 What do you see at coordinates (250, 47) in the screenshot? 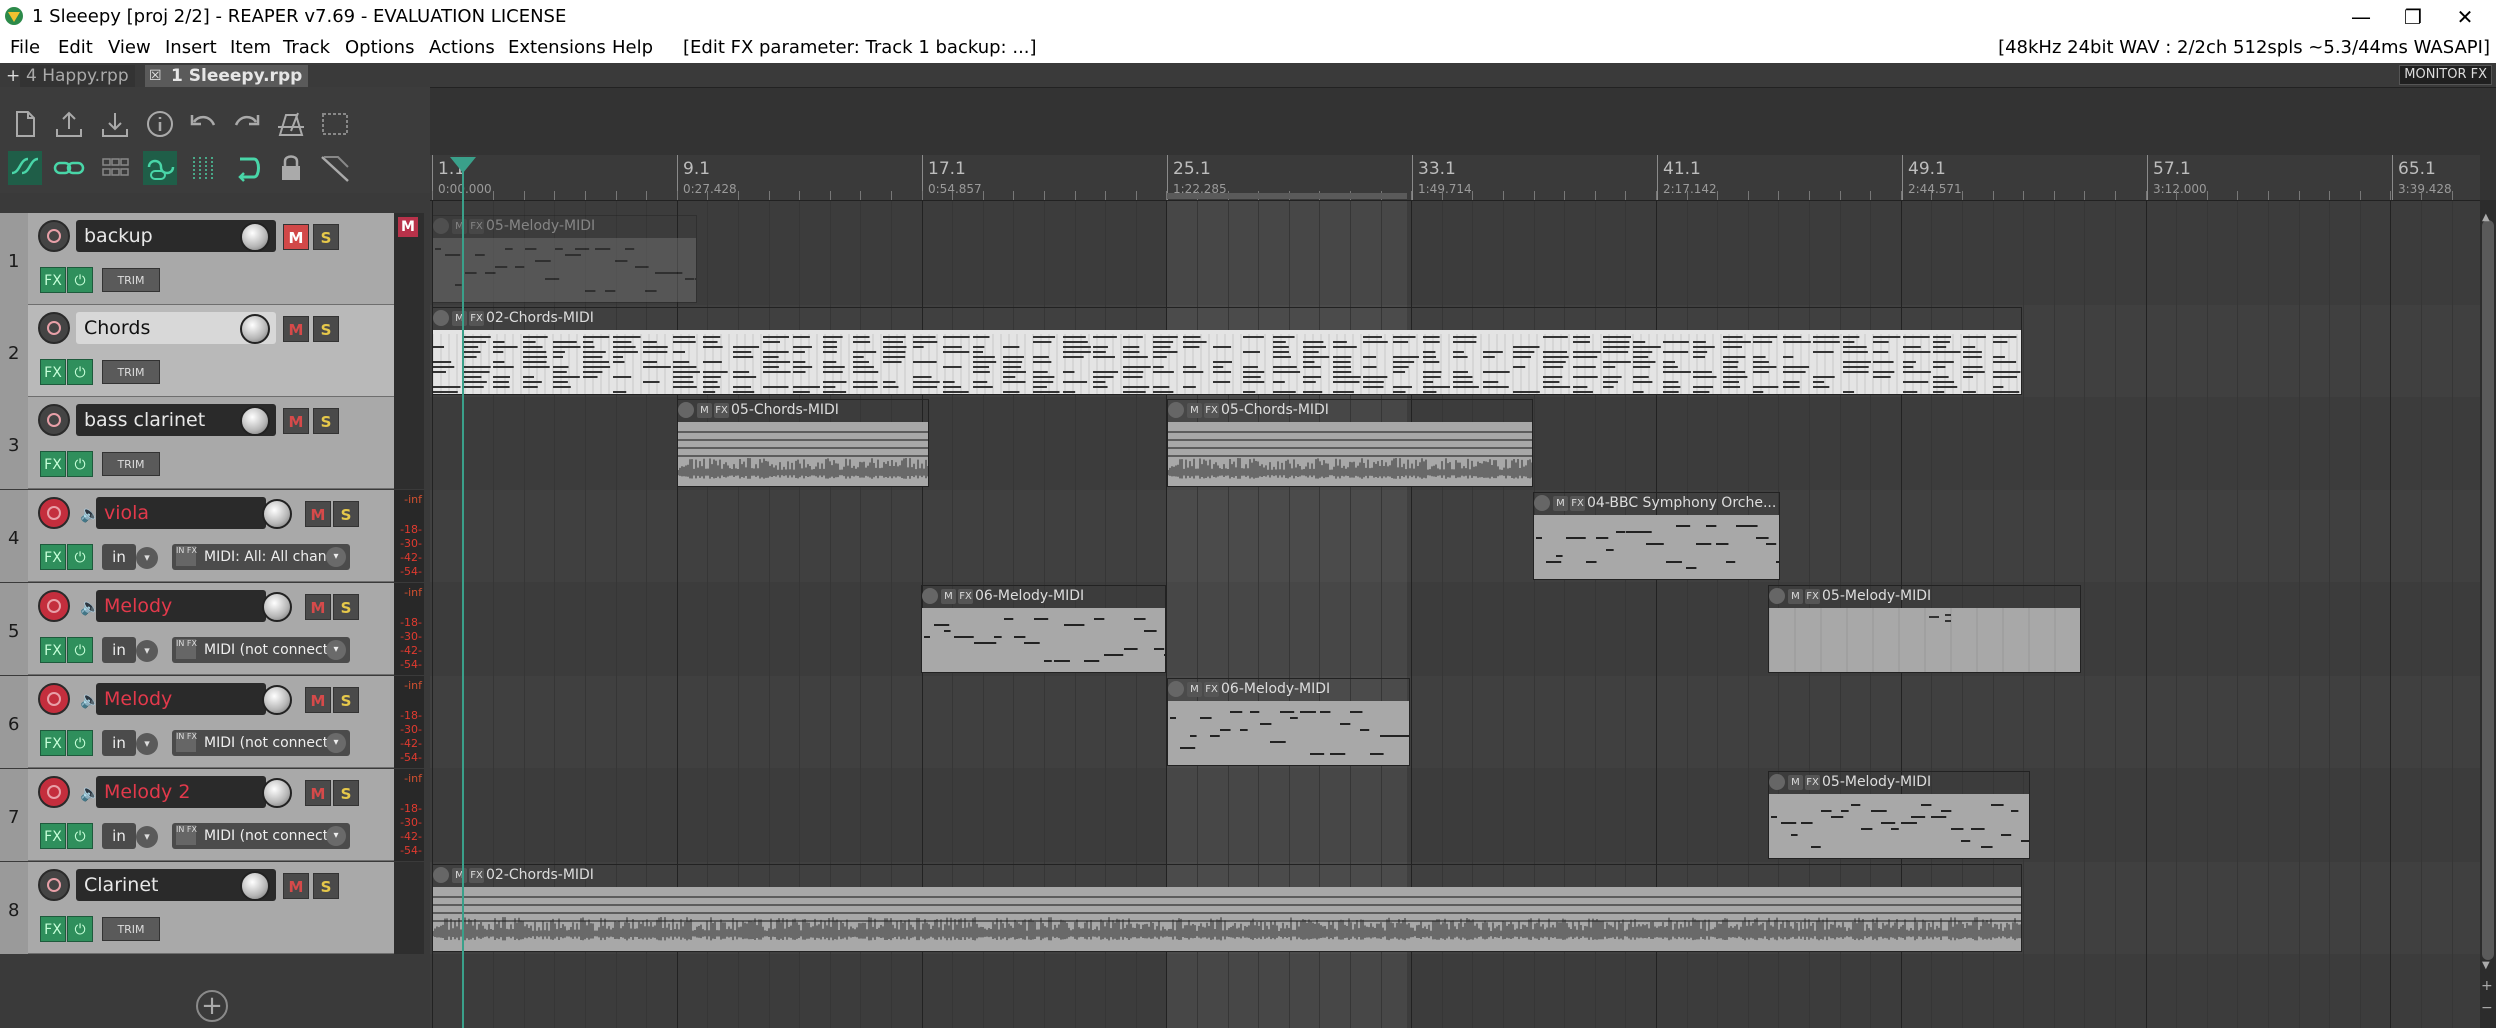
I see `menu-item: Item` at bounding box center [250, 47].